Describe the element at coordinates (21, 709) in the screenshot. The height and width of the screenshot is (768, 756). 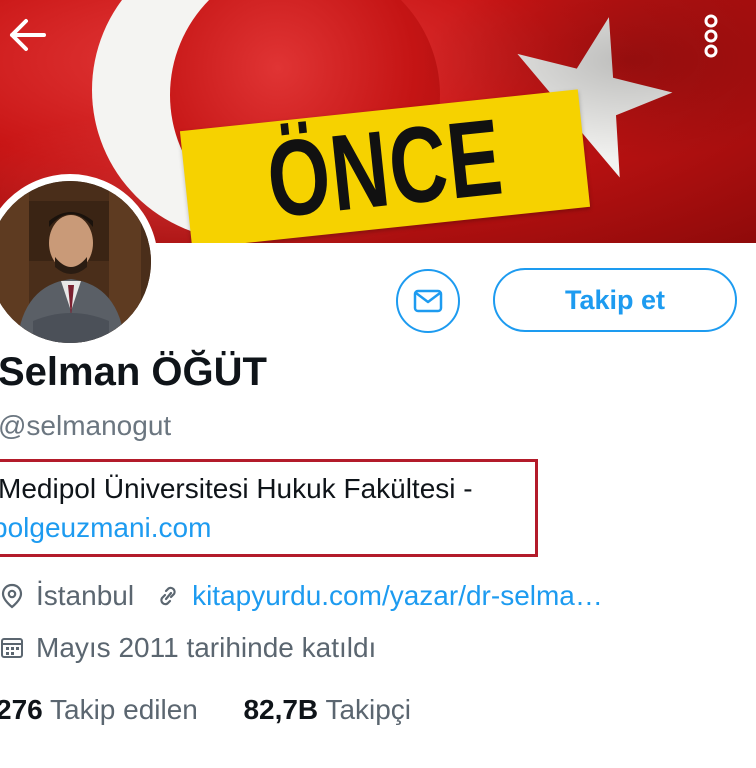
I see `following-count: 276` at that location.